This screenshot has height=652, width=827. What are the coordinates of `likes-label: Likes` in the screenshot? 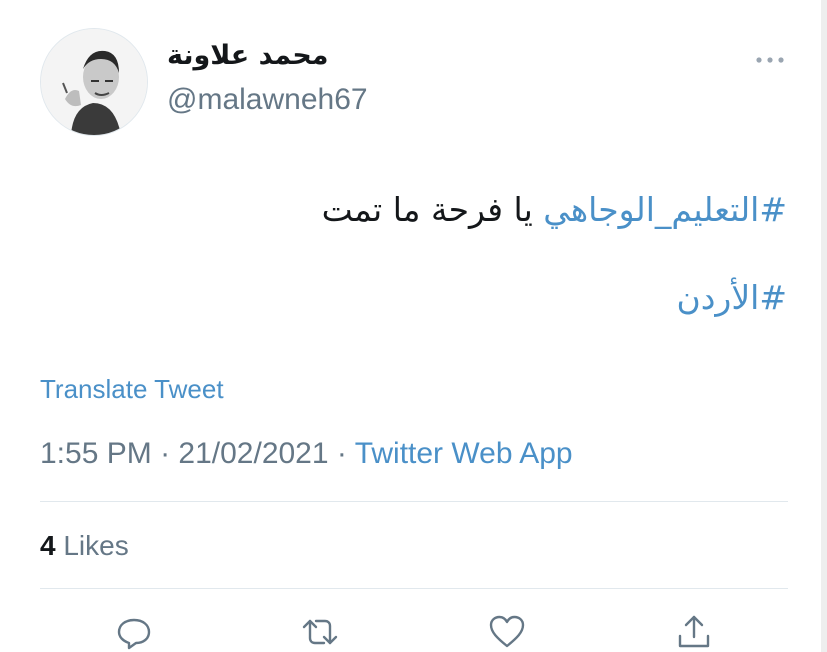 It's located at (96, 545).